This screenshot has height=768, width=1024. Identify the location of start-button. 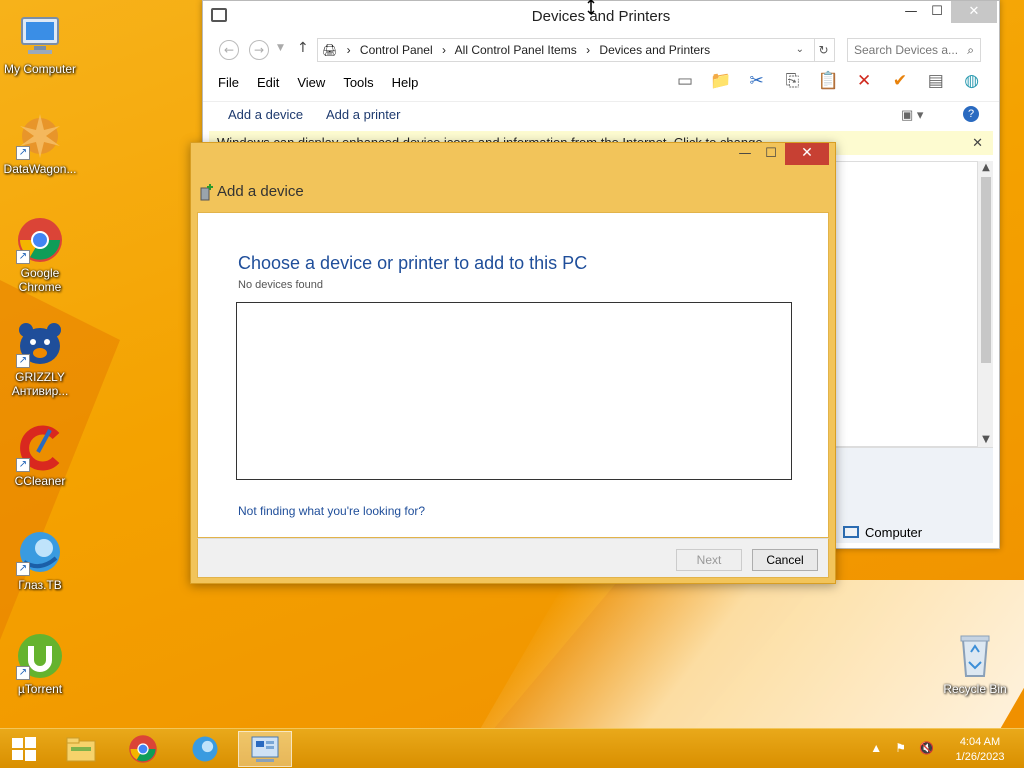
(24, 749).